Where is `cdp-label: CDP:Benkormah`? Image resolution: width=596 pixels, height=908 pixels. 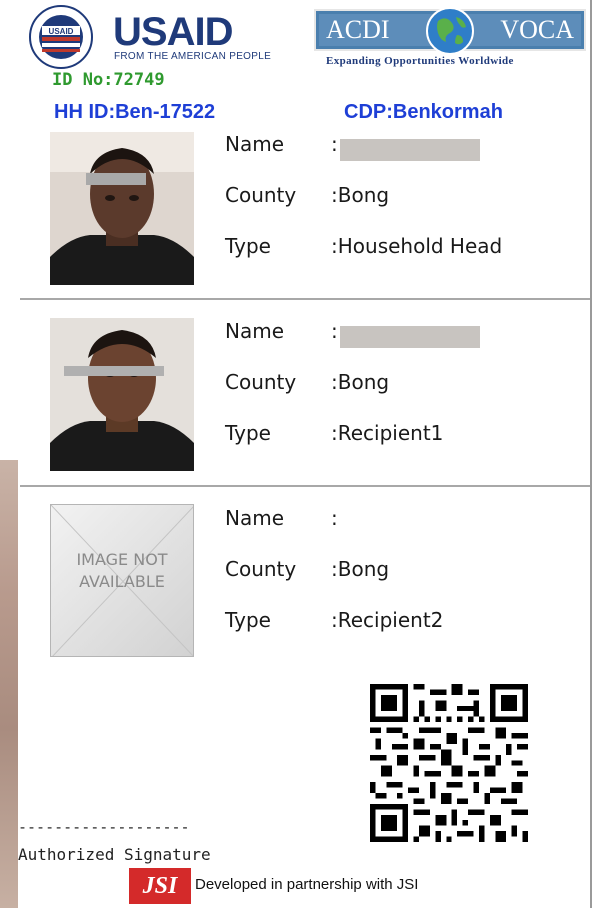 cdp-label: CDP:Benkormah is located at coordinates (423, 112).